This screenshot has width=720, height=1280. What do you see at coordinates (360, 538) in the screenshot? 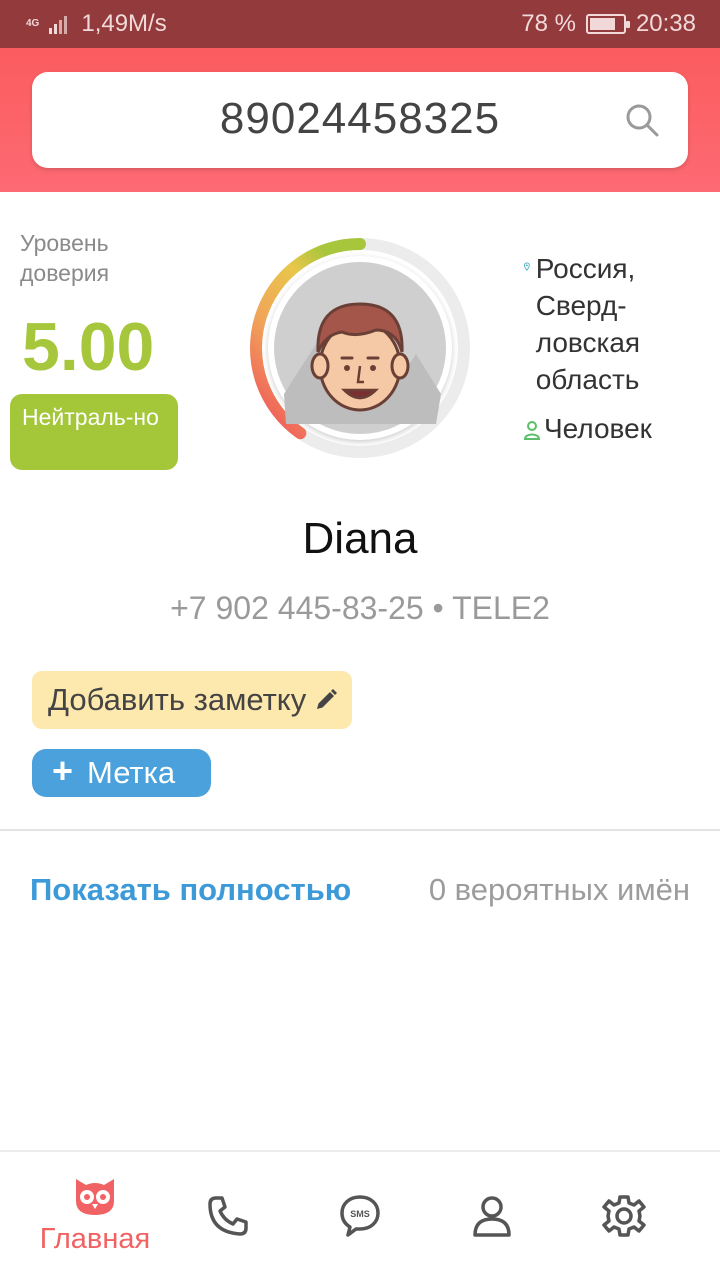
I see `contact-name: Diana` at bounding box center [360, 538].